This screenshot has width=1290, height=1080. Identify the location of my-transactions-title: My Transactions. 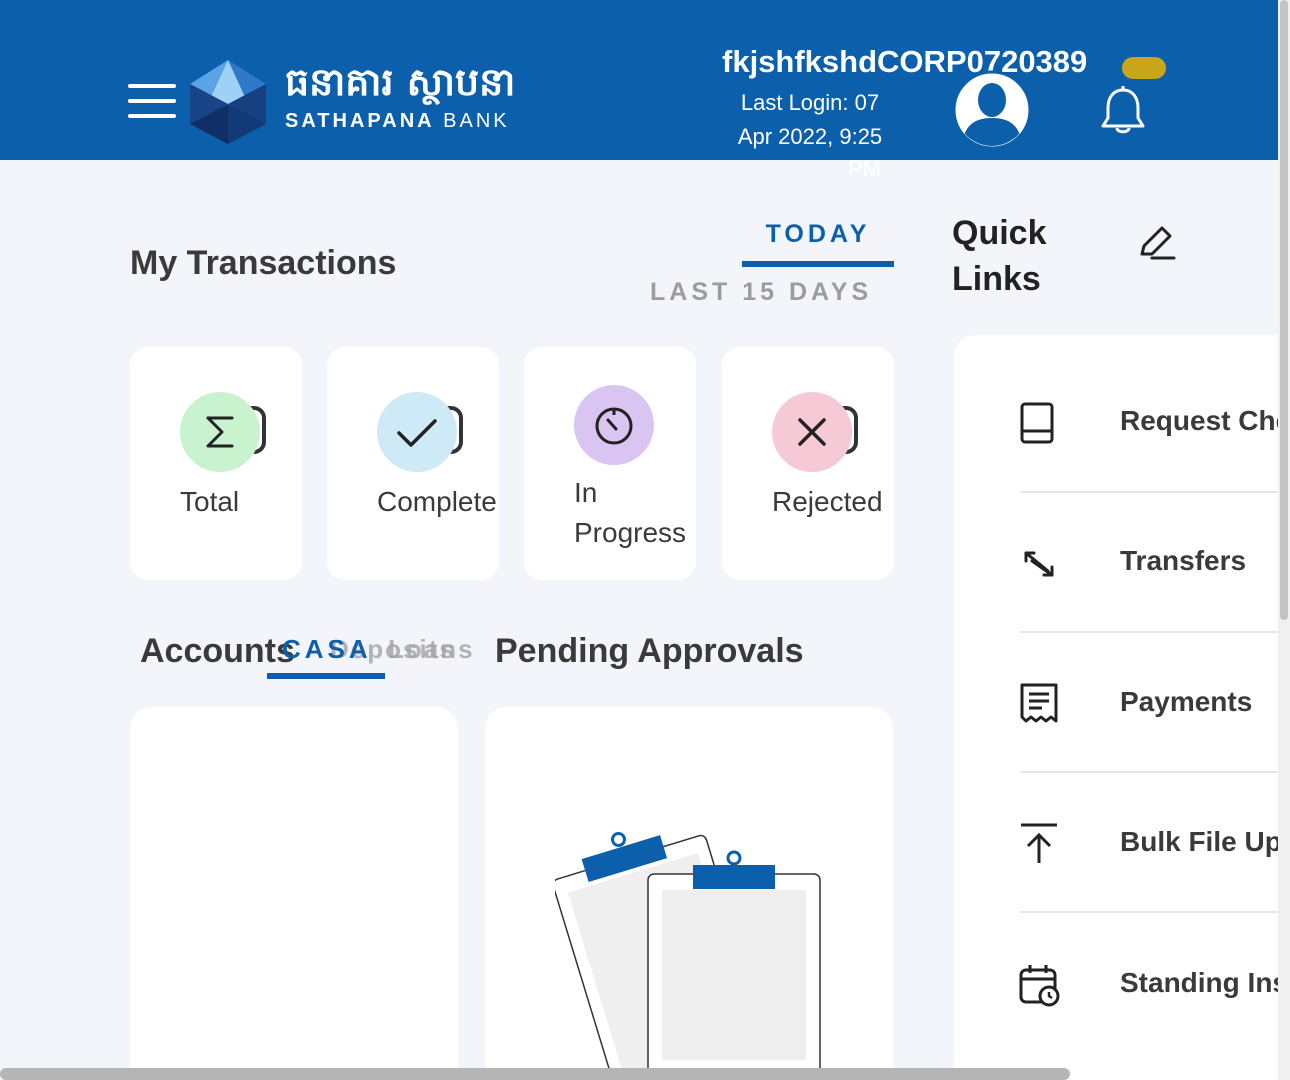
(263, 263).